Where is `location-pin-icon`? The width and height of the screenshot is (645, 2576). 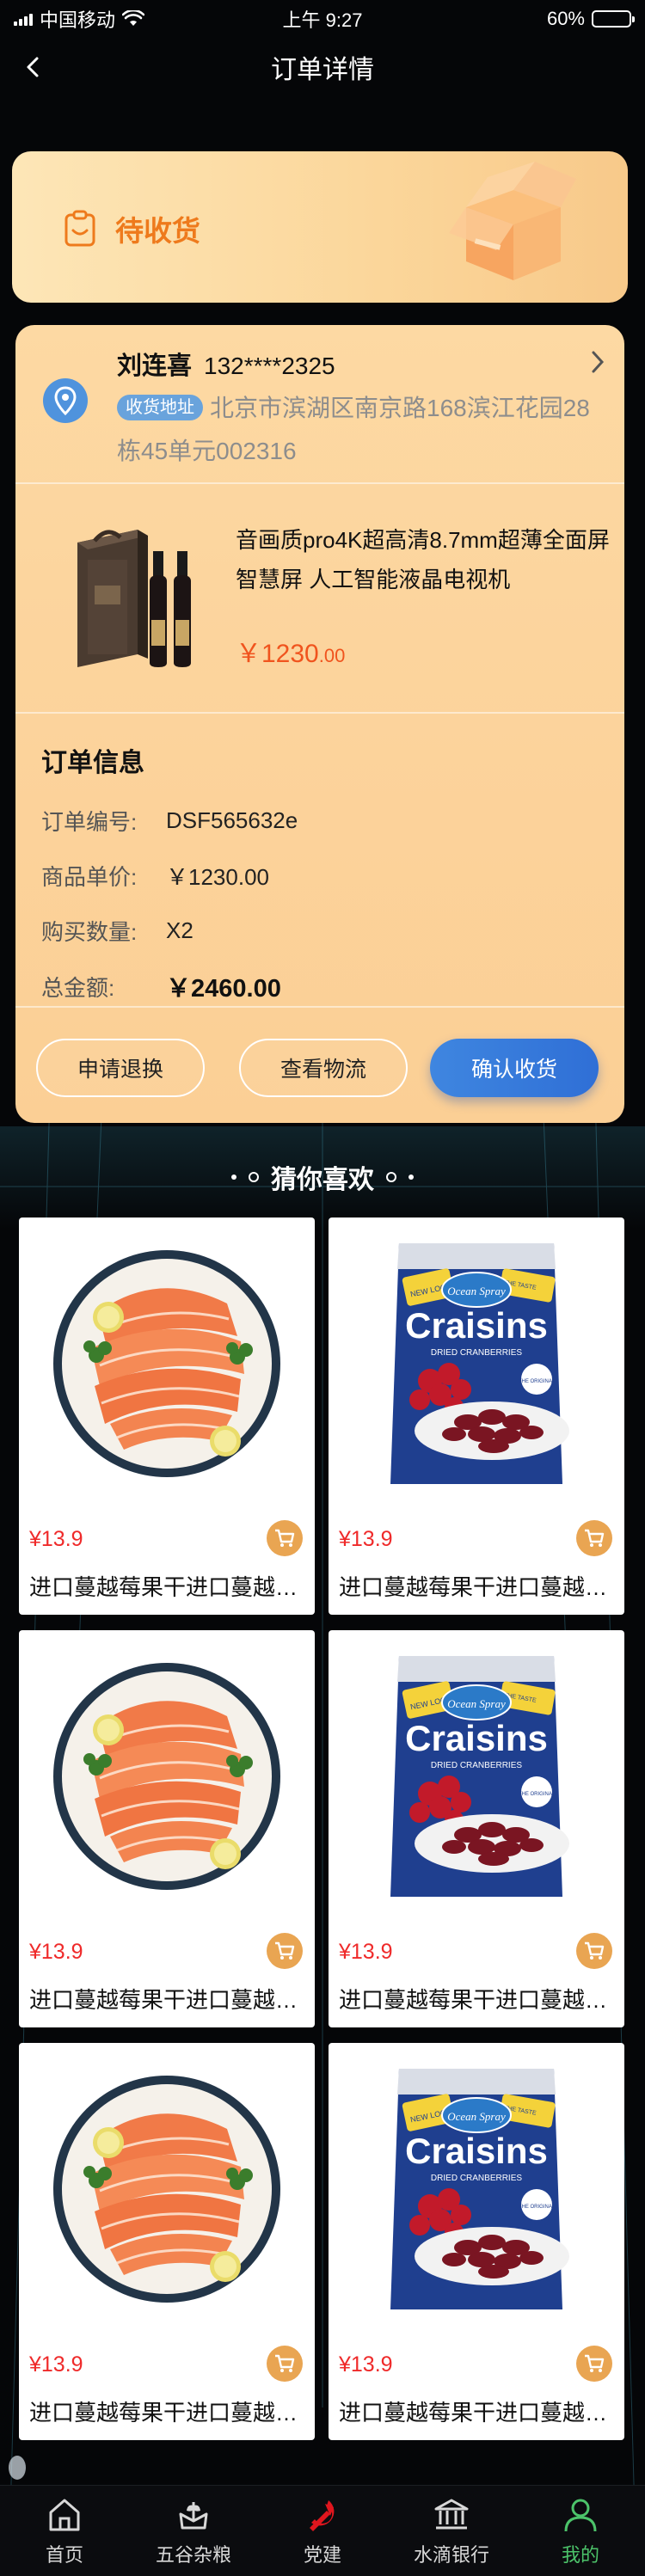 location-pin-icon is located at coordinates (65, 401).